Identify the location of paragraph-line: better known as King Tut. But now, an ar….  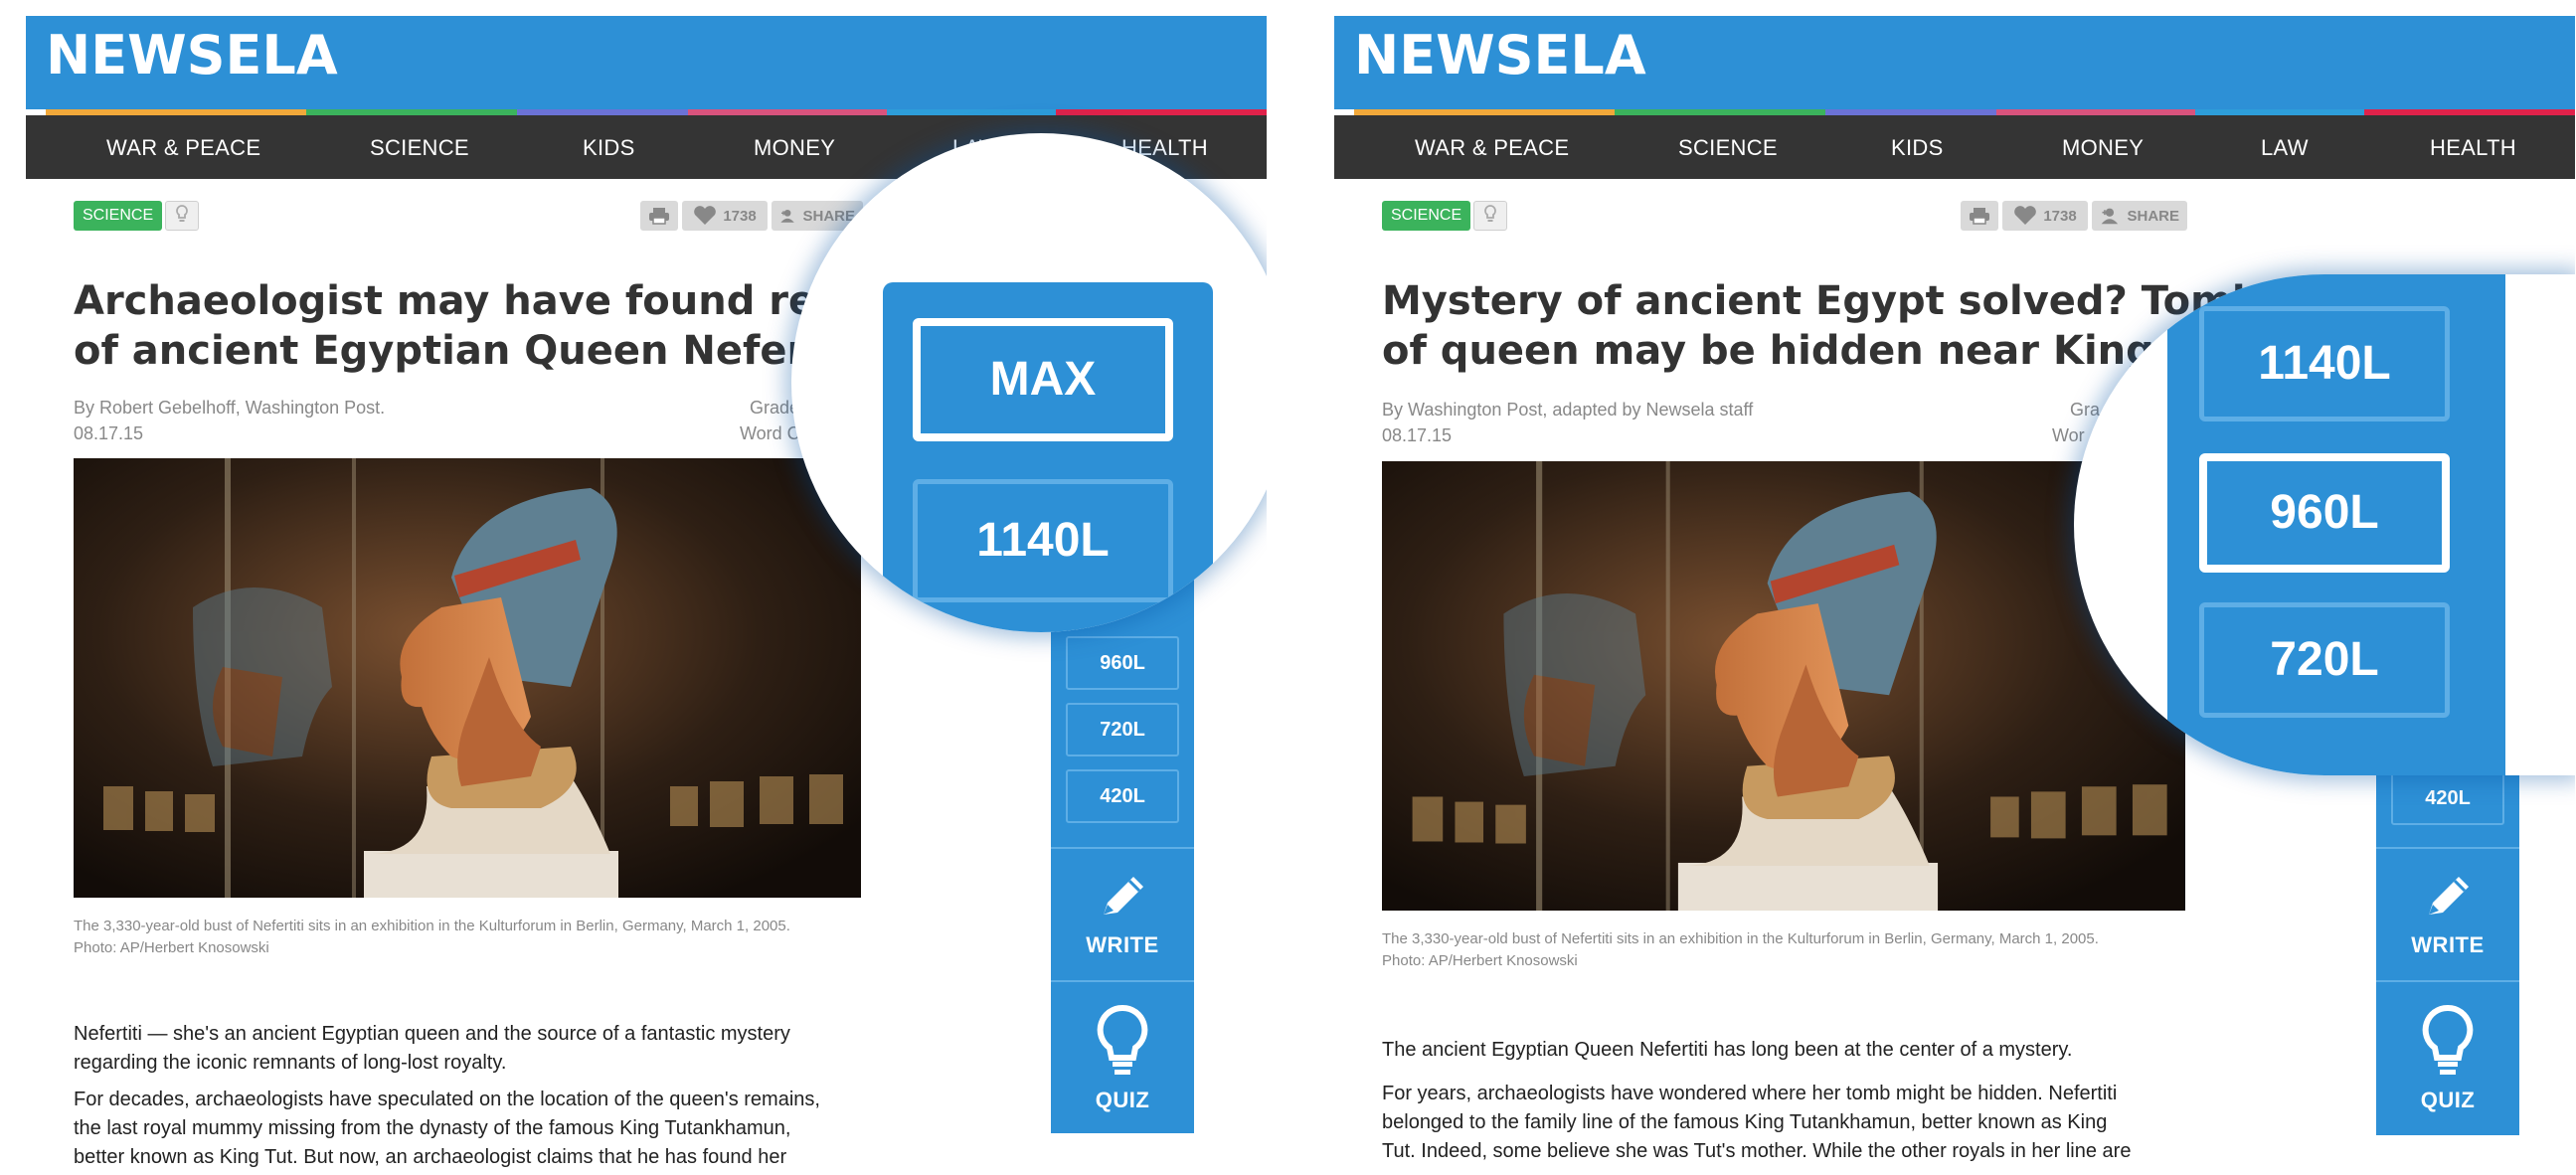
(430, 1157).